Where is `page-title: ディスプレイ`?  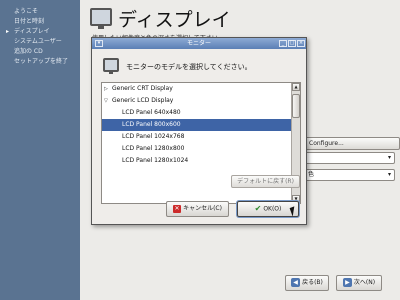
page-title: ディスプレイ is located at coordinates (174, 20).